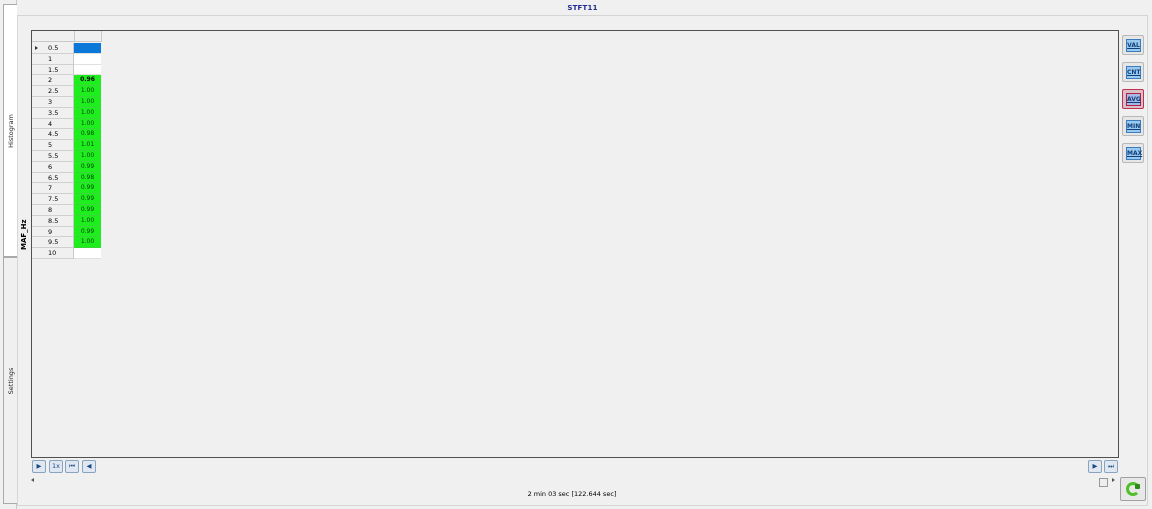 The height and width of the screenshot is (509, 1152). I want to click on table-row: 5.5 1.00, so click(67, 156).